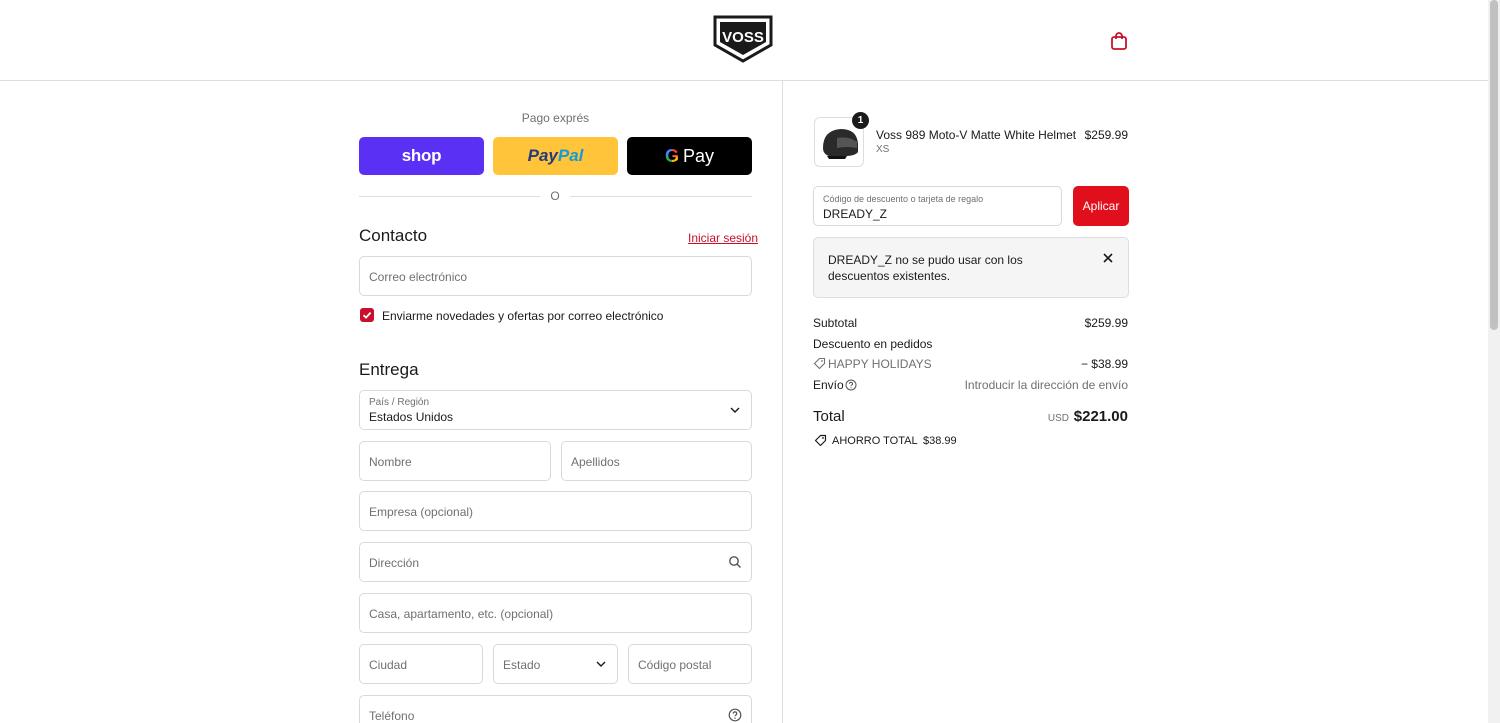 This screenshot has height=723, width=1500. I want to click on city-field: Ciudad, so click(421, 664).